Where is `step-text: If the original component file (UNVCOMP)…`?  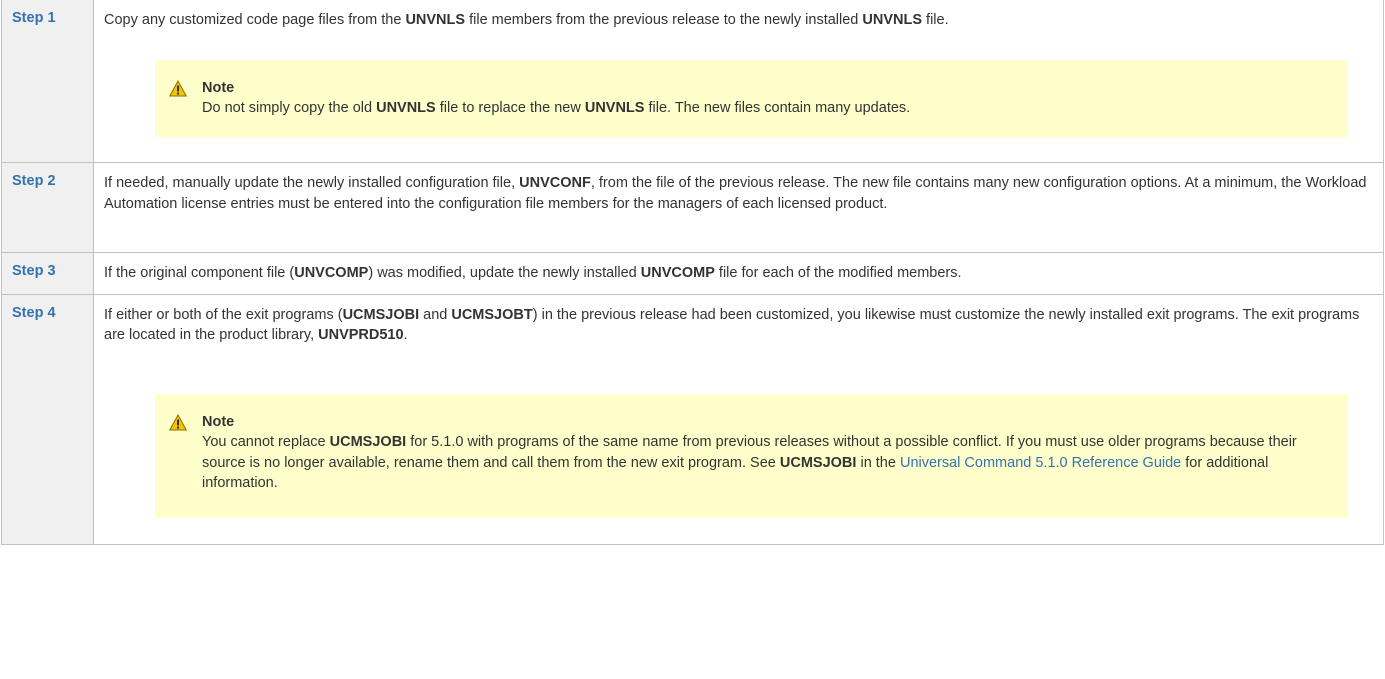
step-text: If the original component file (UNVCOMP)… is located at coordinates (533, 273).